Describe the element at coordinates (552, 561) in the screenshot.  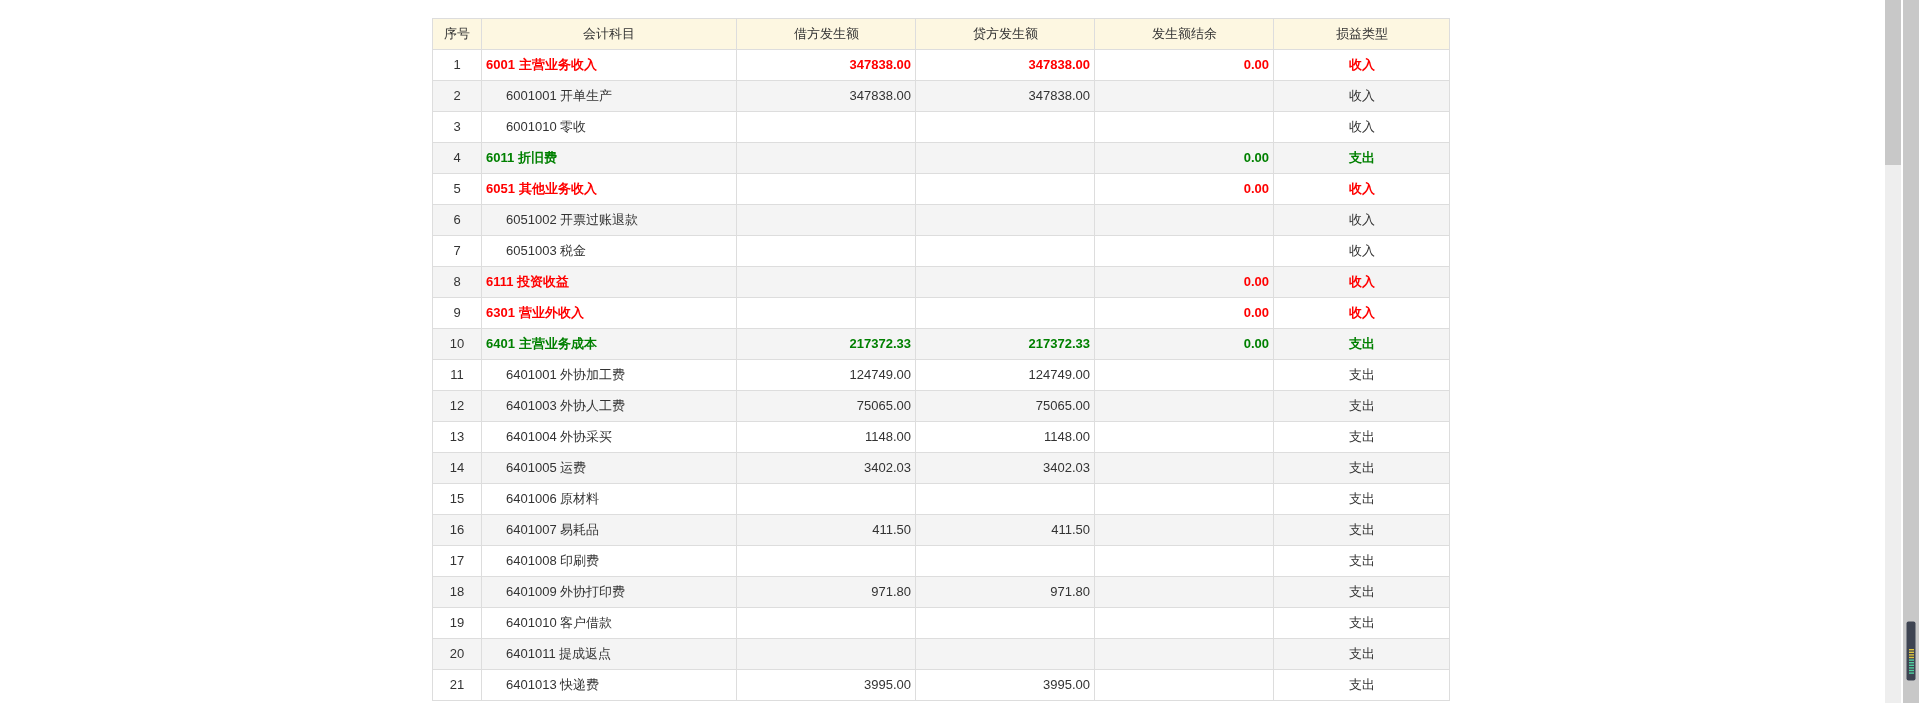
I see `account-name: 6401008 印刷费` at that location.